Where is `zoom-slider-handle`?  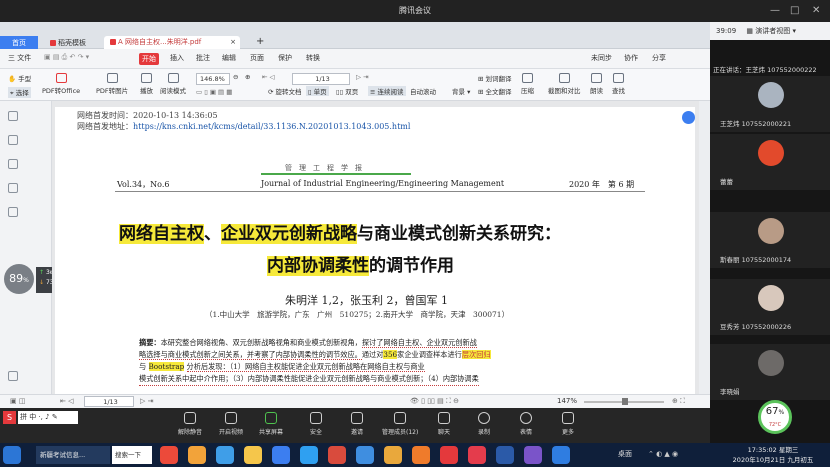 zoom-slider-handle is located at coordinates (625, 401).